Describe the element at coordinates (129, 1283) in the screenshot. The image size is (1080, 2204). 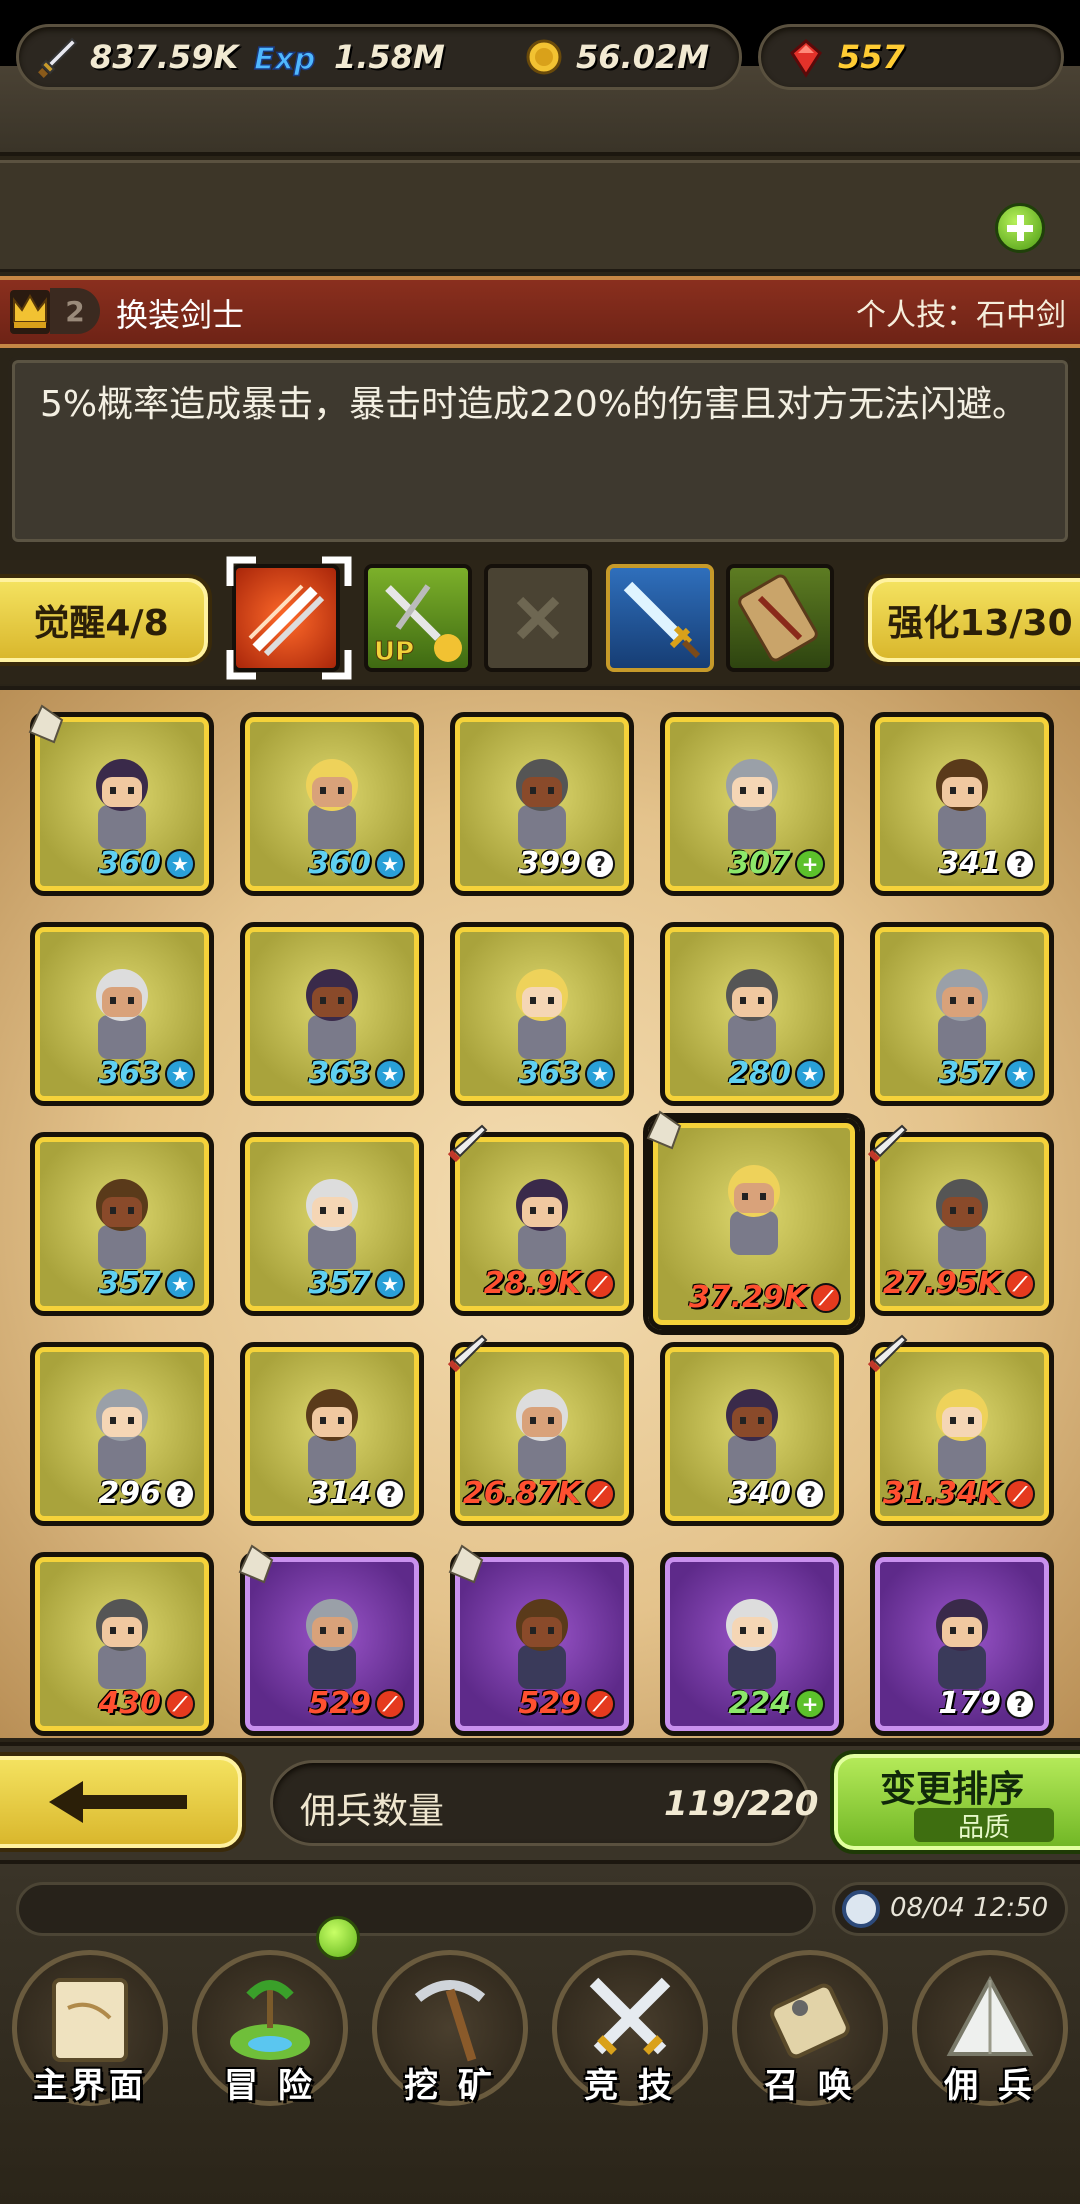
I see `level-value: 357` at that location.